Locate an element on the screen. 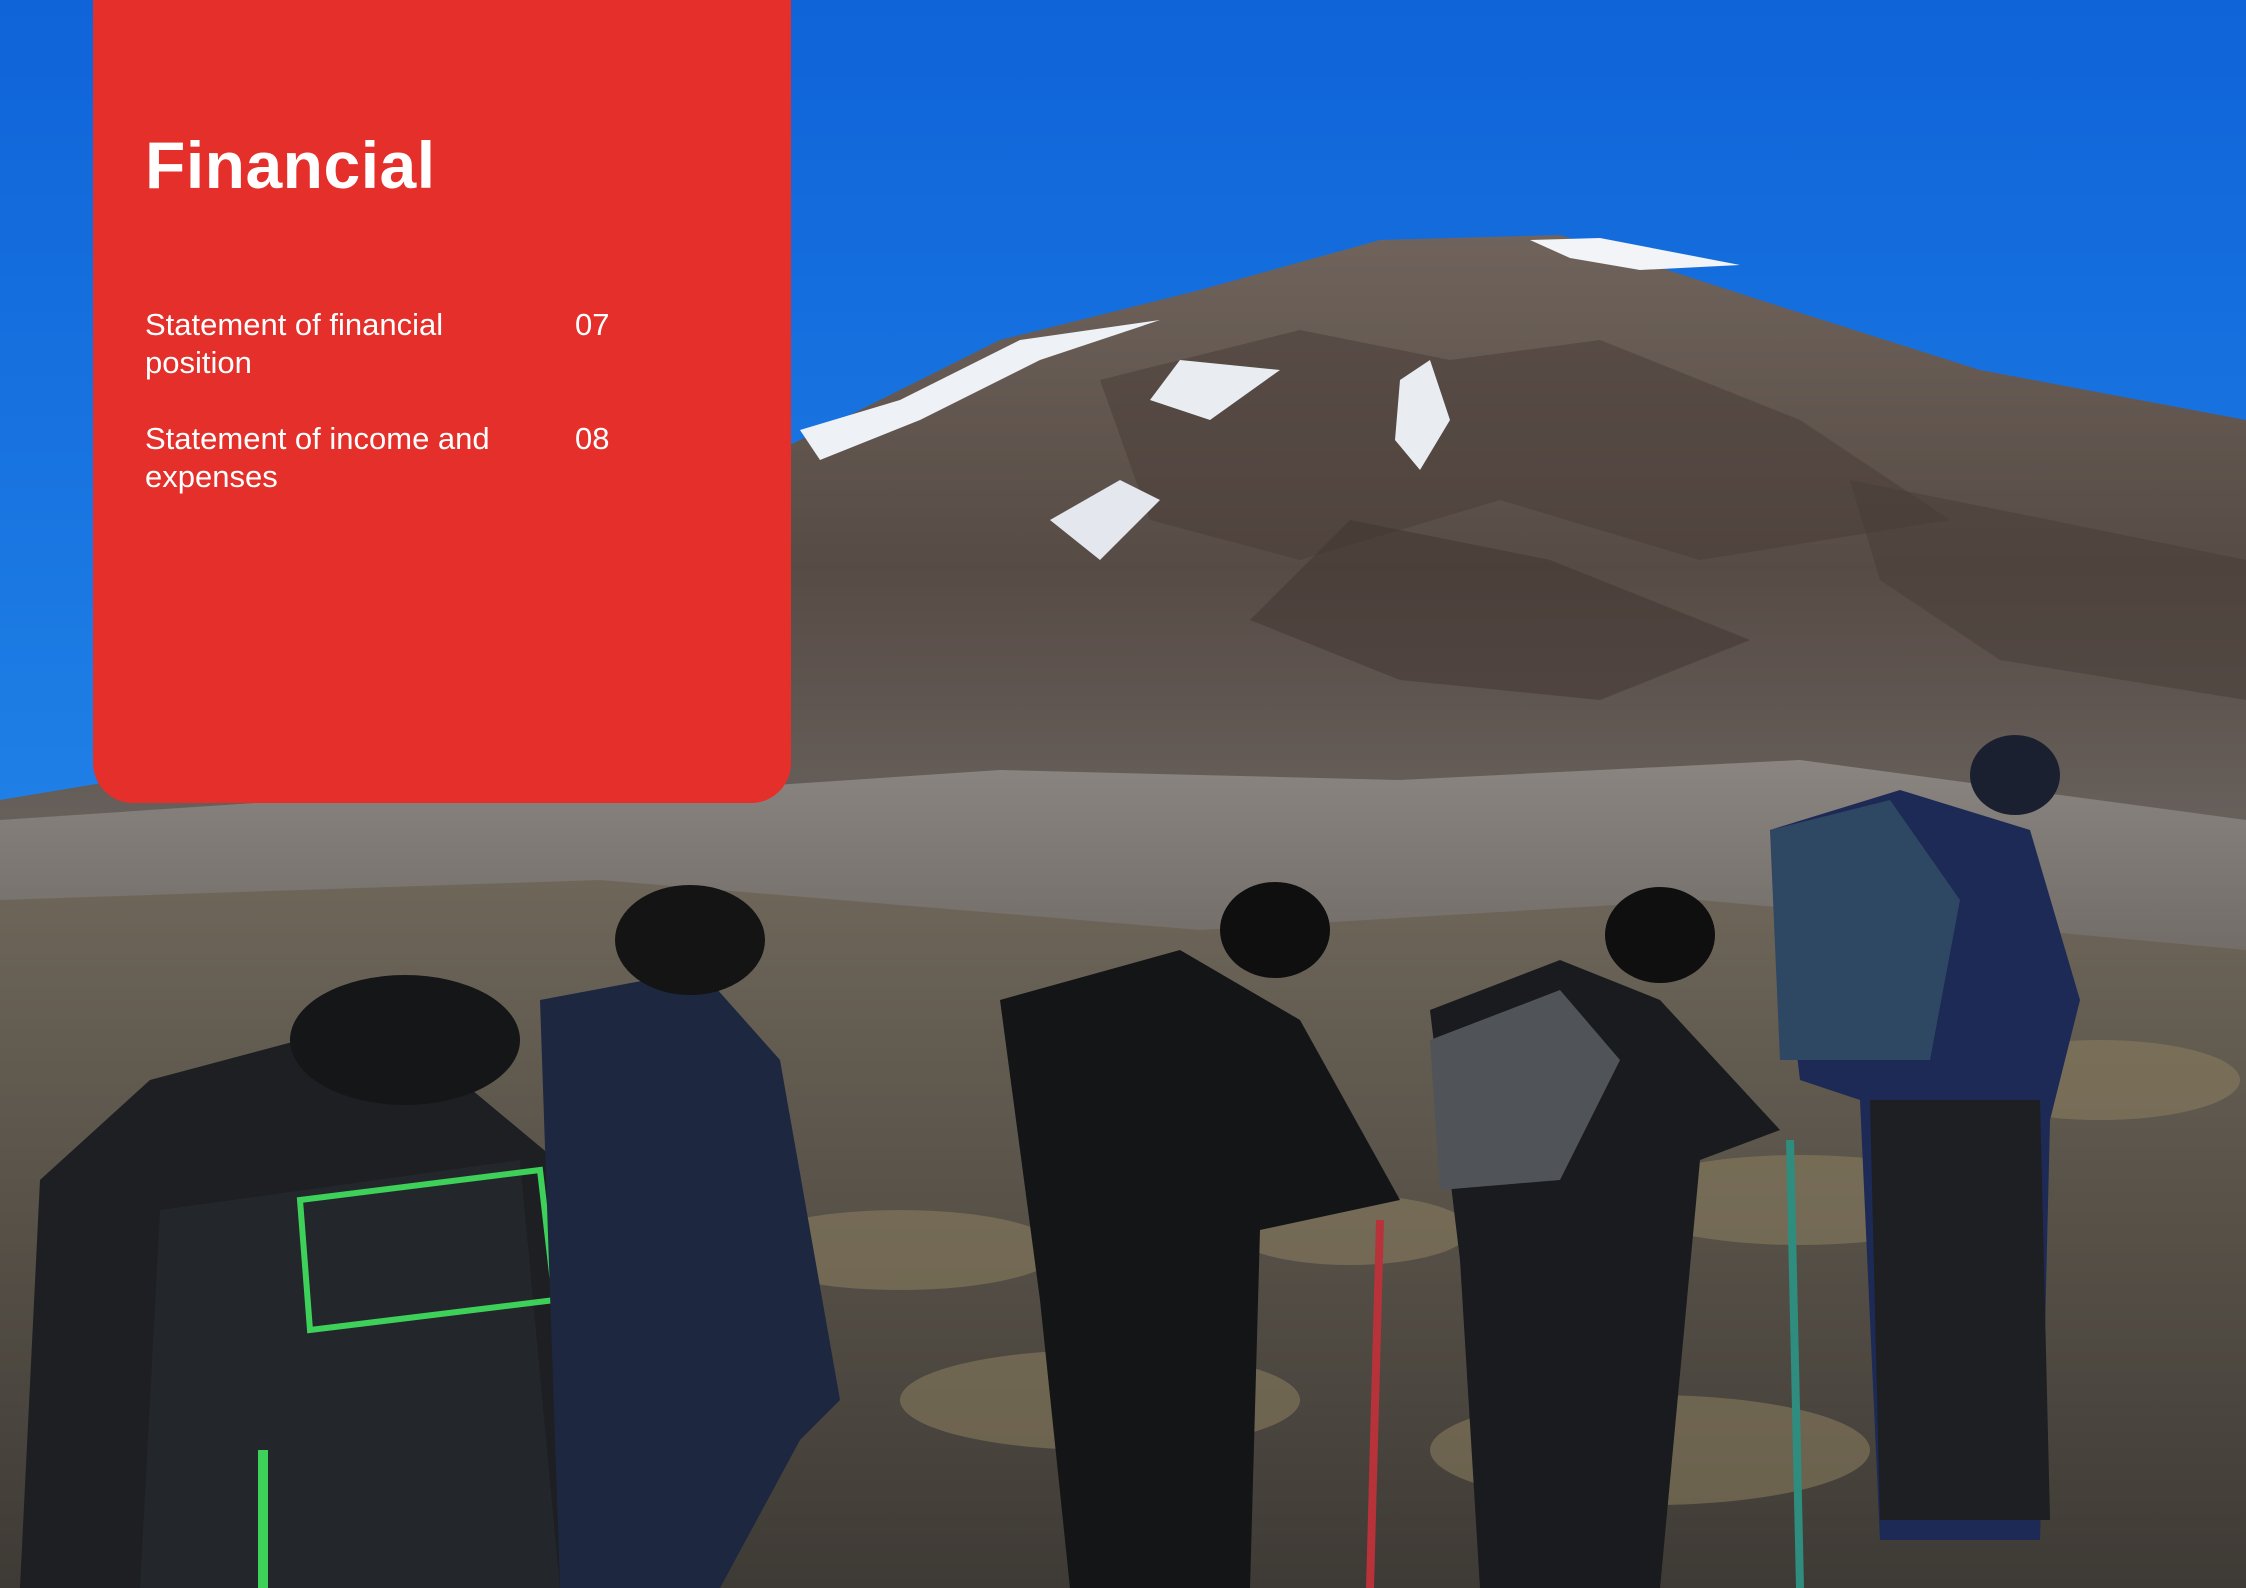 This screenshot has height=1588, width=2246. panel-title: Financial is located at coordinates (290, 165).